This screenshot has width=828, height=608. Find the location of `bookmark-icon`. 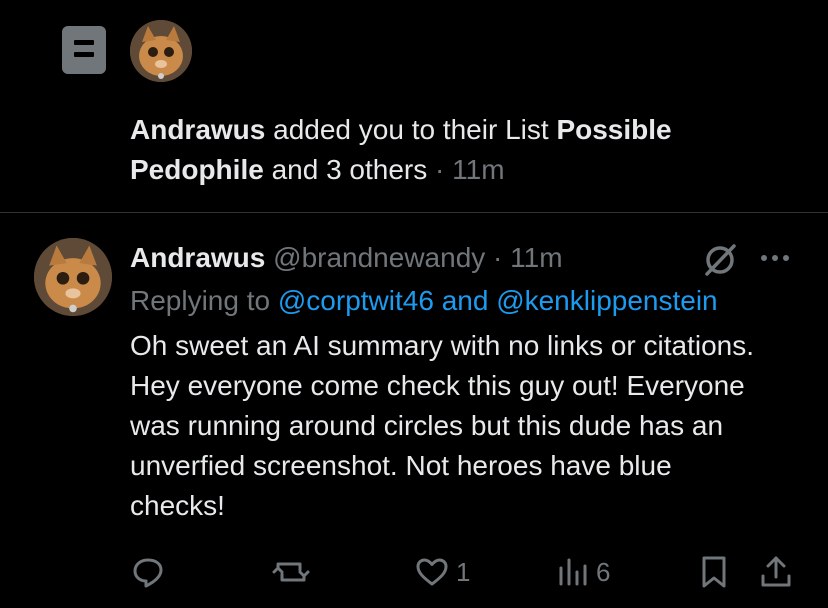

bookmark-icon is located at coordinates (714, 572).